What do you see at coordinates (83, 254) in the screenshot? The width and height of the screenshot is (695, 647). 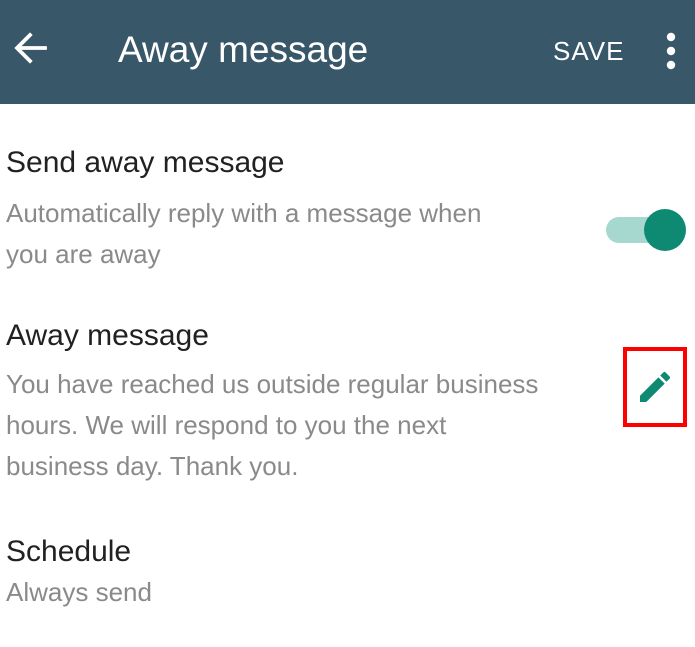 I see `send-away-description-line2: you are away` at bounding box center [83, 254].